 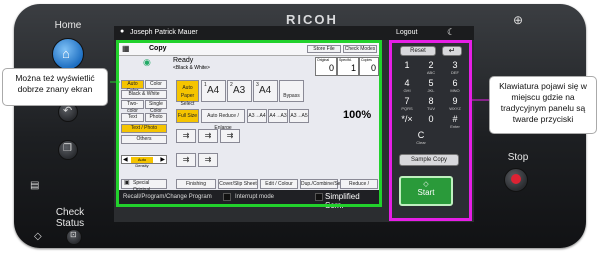 I want to click on user-name: Joseph Patrick Mauer, so click(x=164, y=32).